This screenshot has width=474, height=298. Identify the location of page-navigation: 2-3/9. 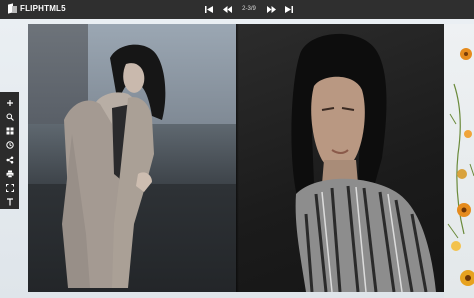
(249, 9).